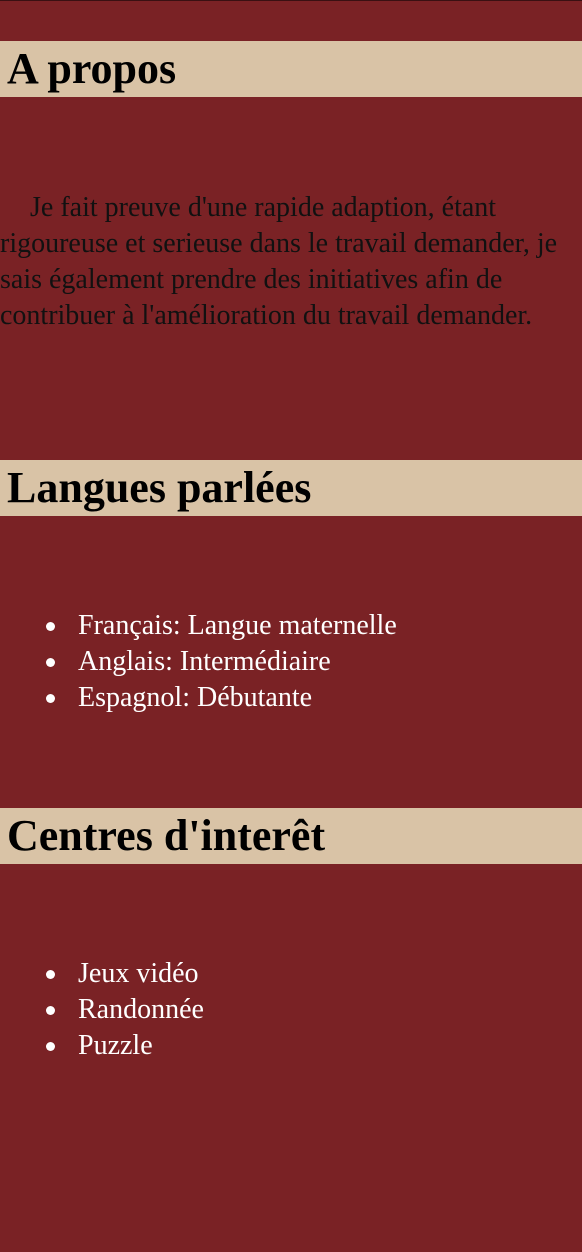  I want to click on languages-heading: Langues parlées, so click(159, 487).